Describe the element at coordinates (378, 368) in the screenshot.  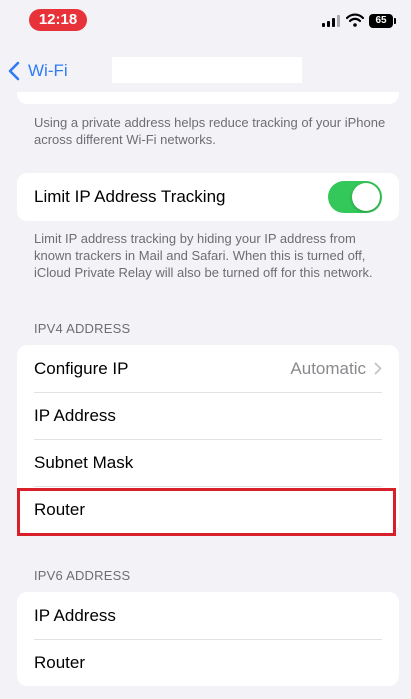
I see `chevron-right-icon` at that location.